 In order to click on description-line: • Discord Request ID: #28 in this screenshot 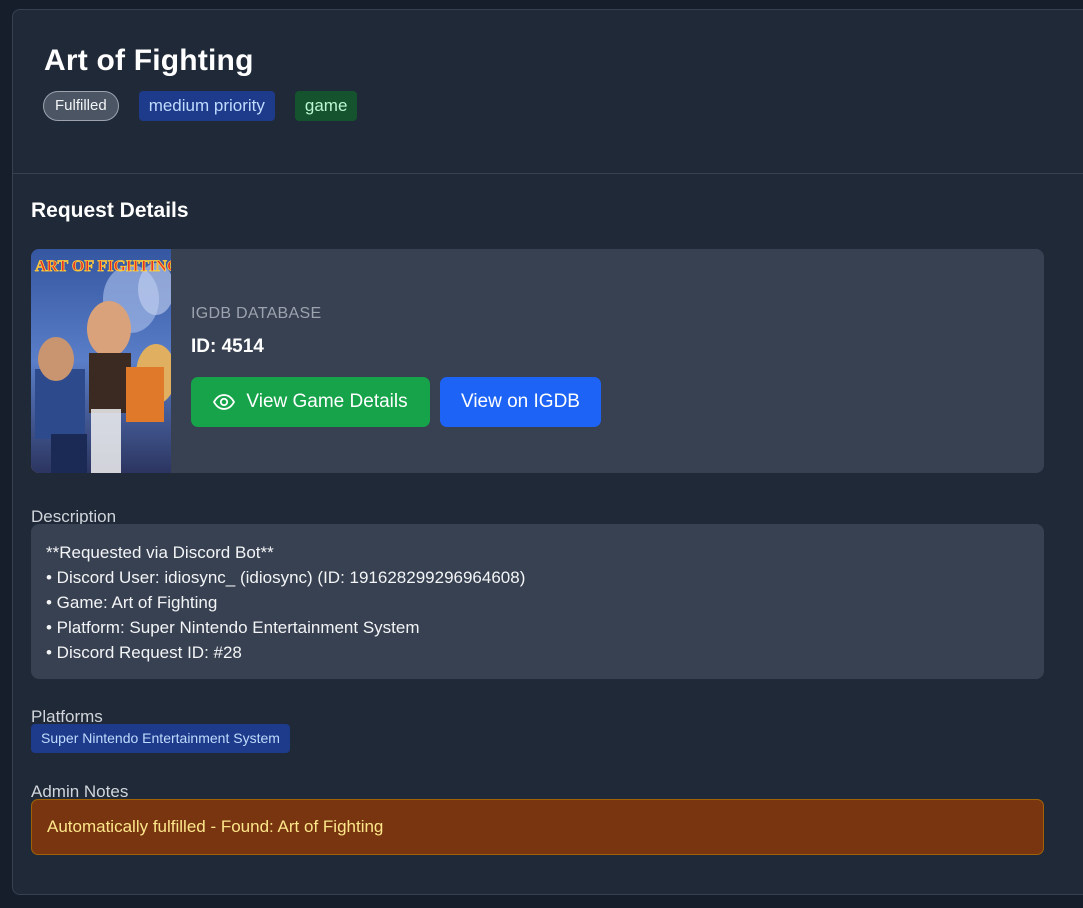, I will do `click(144, 652)`.